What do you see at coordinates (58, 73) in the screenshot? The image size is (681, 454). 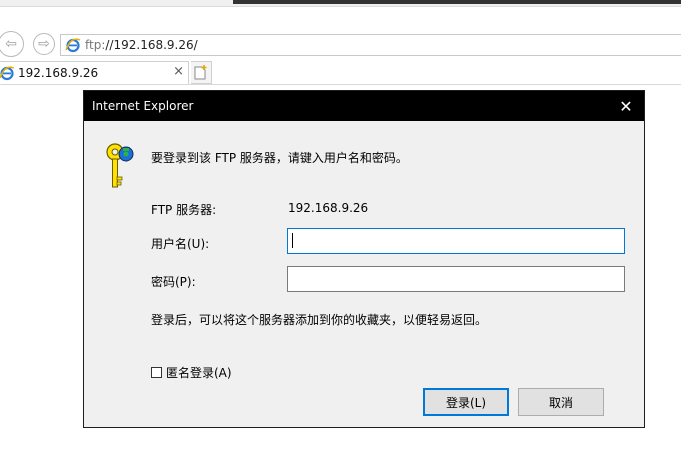 I see `tab-title: 192.168.9.26` at bounding box center [58, 73].